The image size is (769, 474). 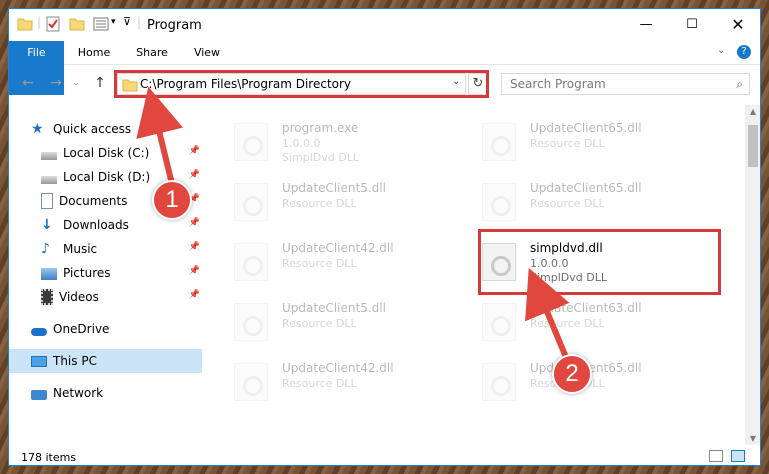 What do you see at coordinates (121, 273) in the screenshot?
I see `sidebar-item-pictures: Pictures 📌` at bounding box center [121, 273].